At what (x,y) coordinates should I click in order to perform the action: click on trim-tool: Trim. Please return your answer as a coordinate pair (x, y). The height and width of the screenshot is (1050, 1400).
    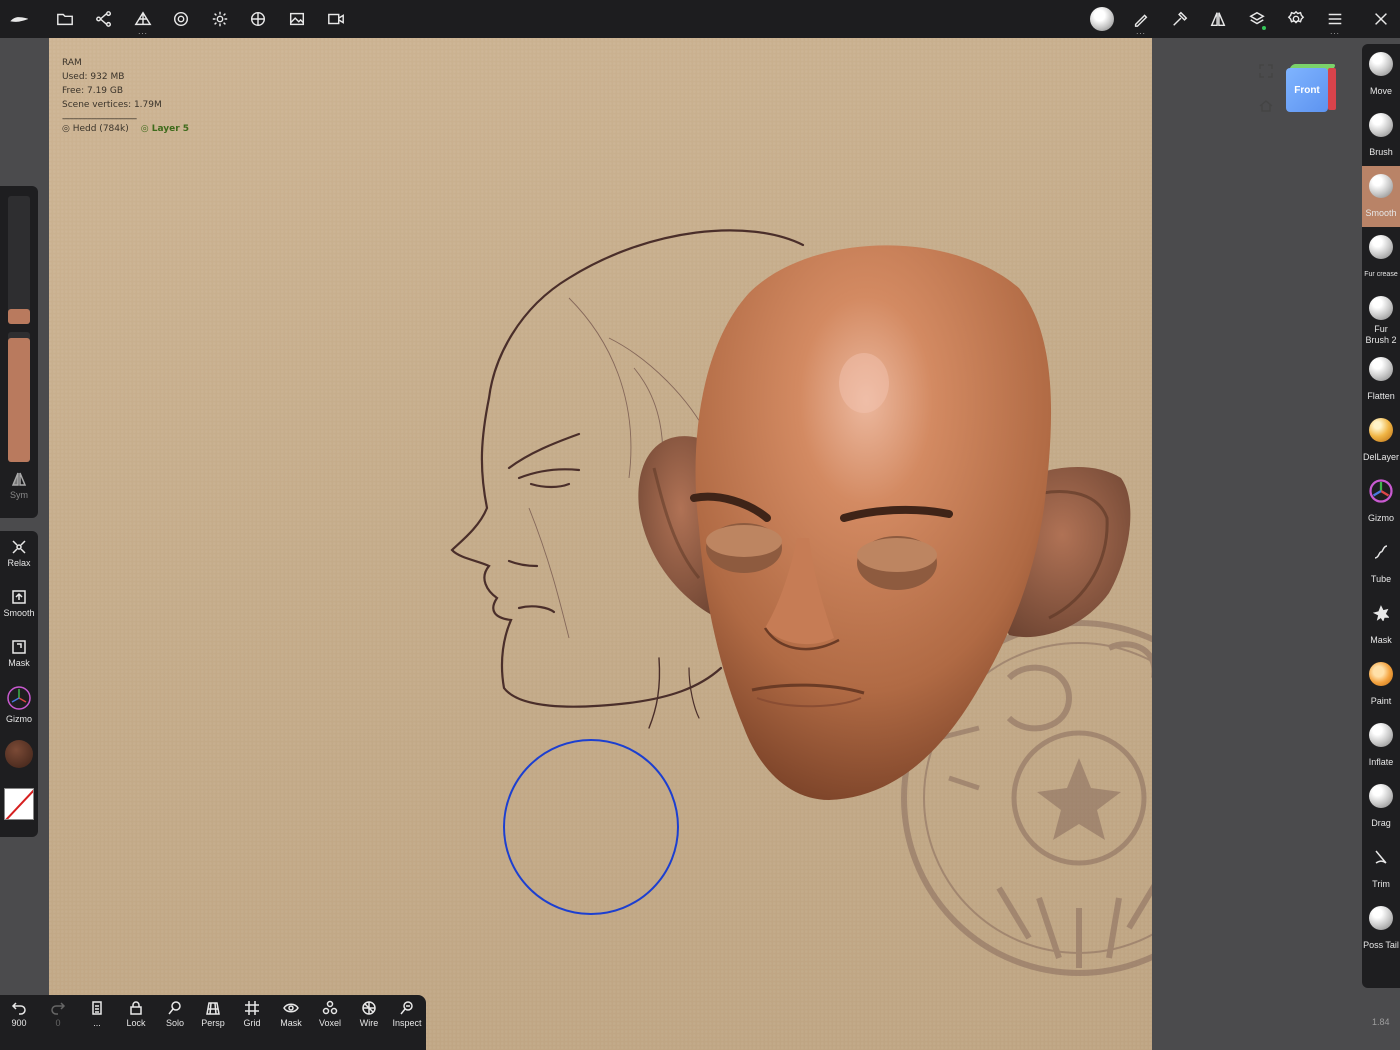
    Looking at the image, I should click on (1381, 867).